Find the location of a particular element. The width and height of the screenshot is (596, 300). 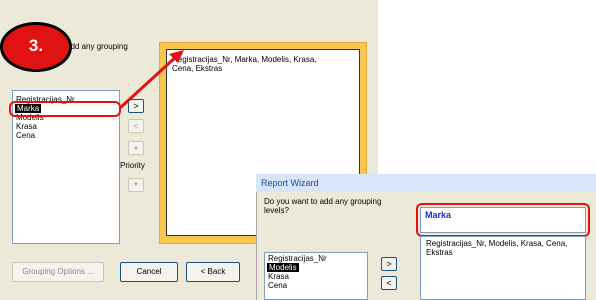

step-badge: 3. is located at coordinates (36, 47).